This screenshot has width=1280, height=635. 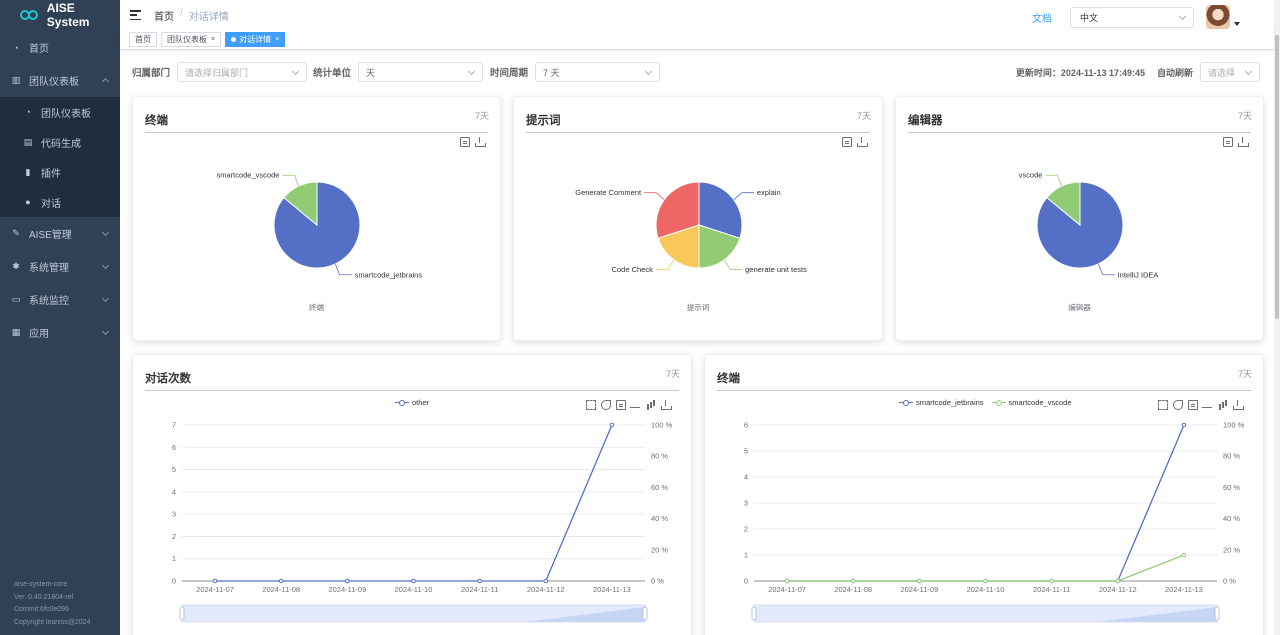 I want to click on app-logo: AISE System, so click(x=60, y=15).